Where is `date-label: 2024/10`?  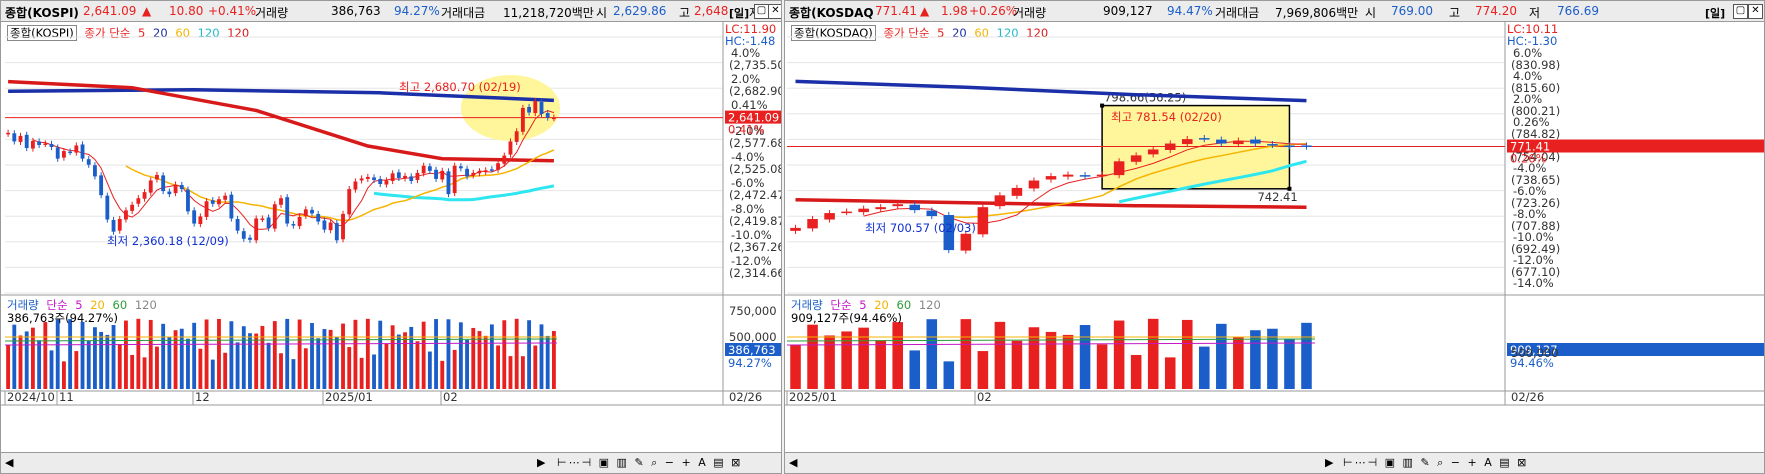 date-label: 2024/10 is located at coordinates (31, 397).